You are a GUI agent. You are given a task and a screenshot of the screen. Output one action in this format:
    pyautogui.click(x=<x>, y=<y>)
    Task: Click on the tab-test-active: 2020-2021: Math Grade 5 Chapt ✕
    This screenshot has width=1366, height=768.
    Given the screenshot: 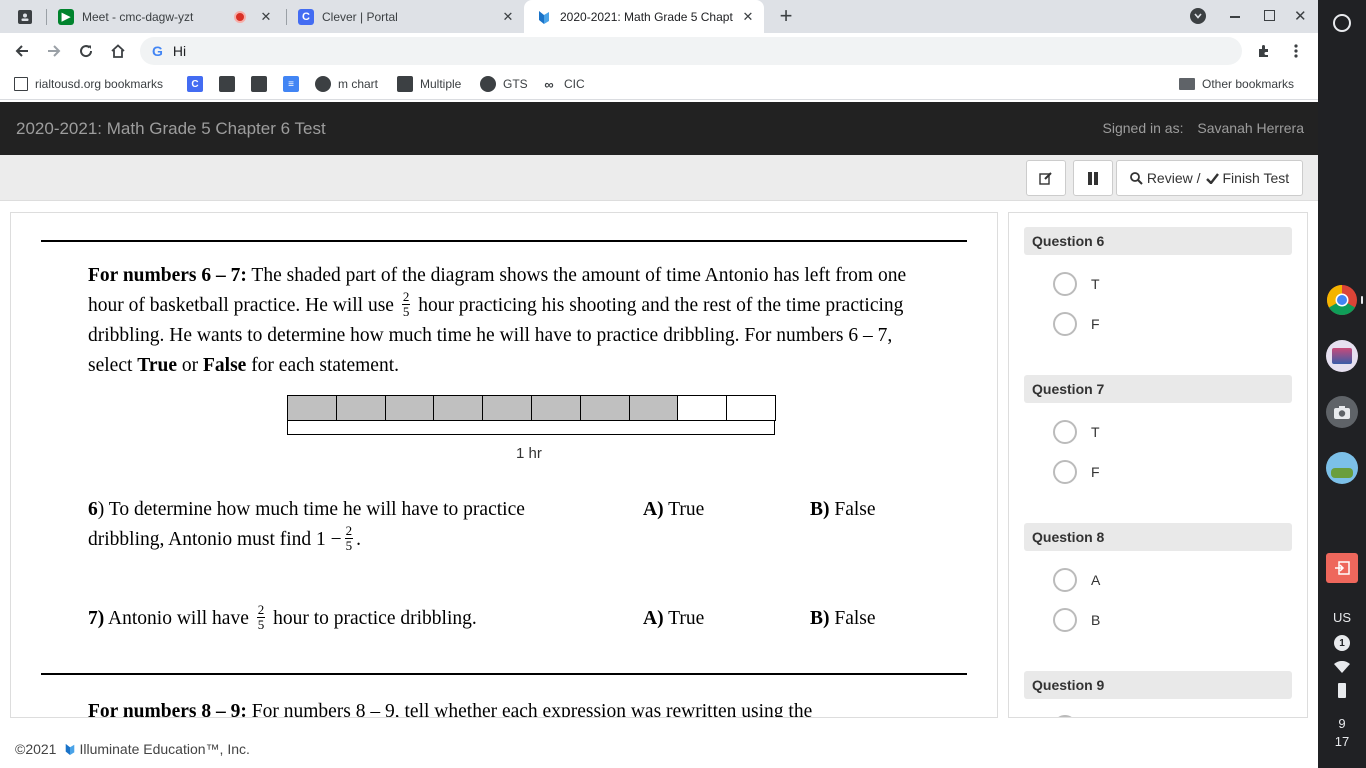 What is the action you would take?
    pyautogui.click(x=644, y=16)
    